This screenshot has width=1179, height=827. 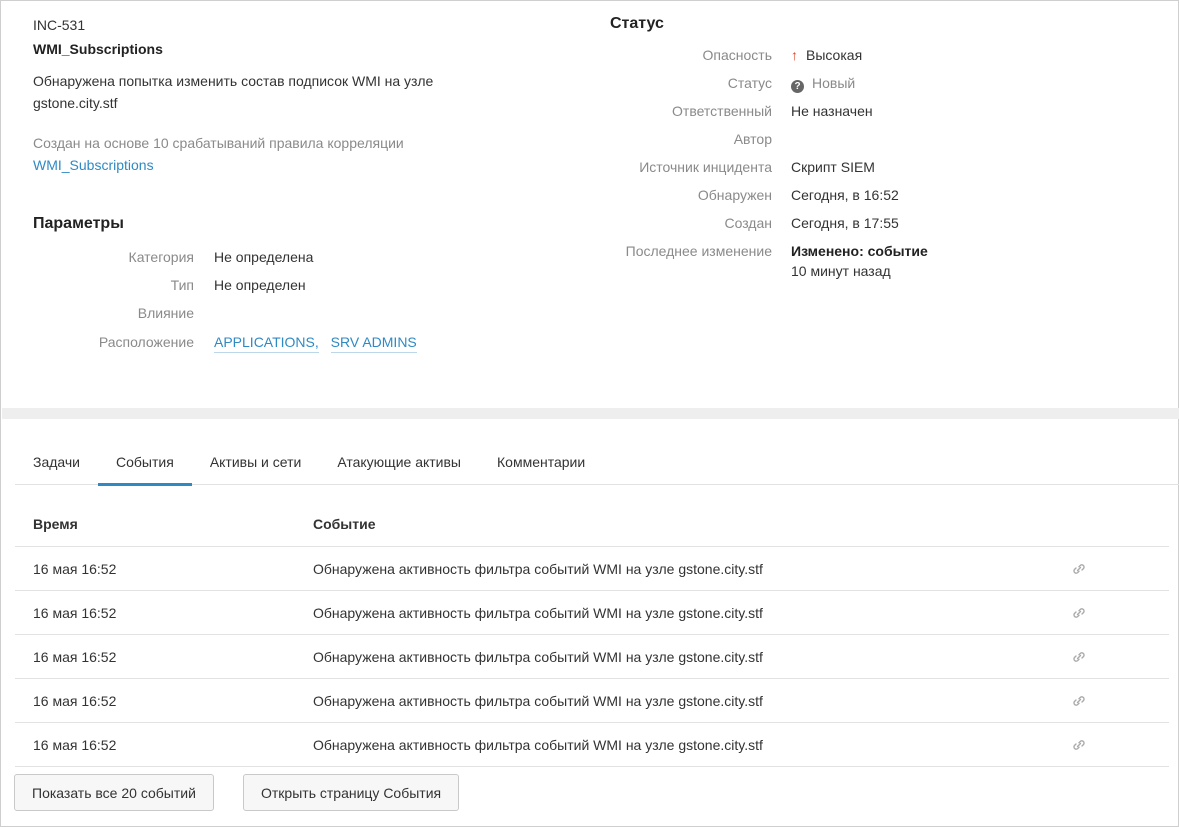 I want to click on status-author: Автор, so click(x=696, y=139).